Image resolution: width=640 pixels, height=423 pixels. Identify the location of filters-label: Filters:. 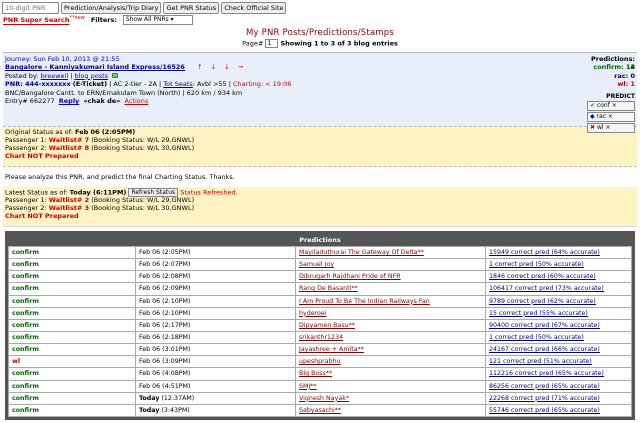
(103, 20).